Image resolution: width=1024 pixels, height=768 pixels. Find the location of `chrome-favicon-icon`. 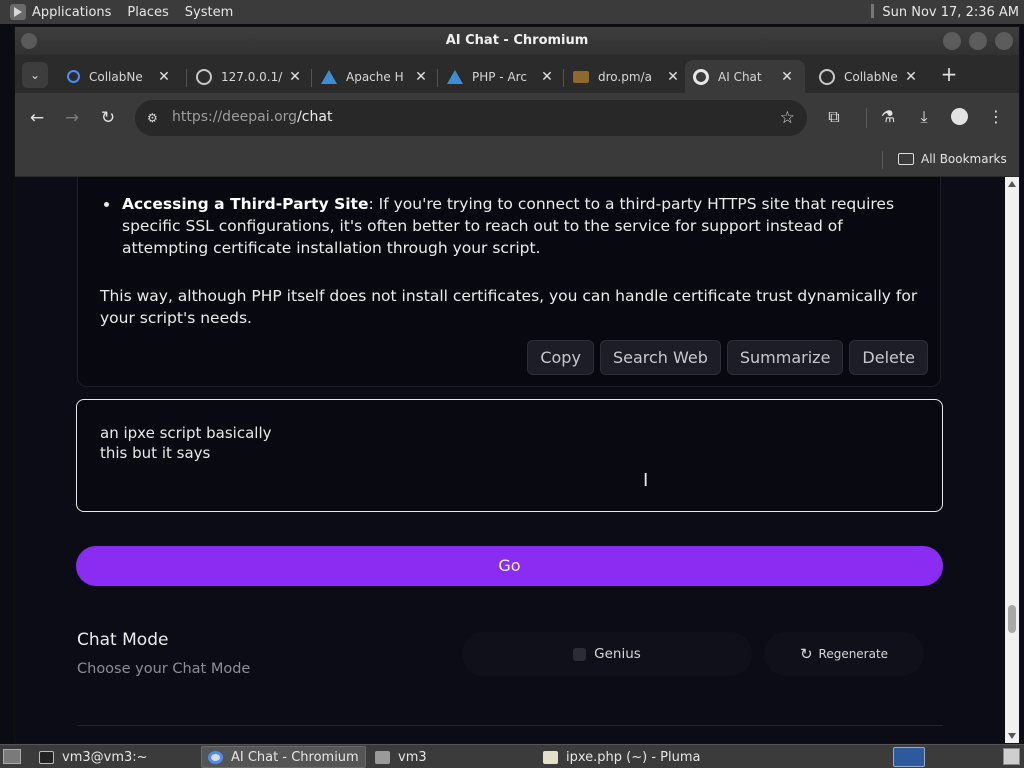

chrome-favicon-icon is located at coordinates (701, 76).